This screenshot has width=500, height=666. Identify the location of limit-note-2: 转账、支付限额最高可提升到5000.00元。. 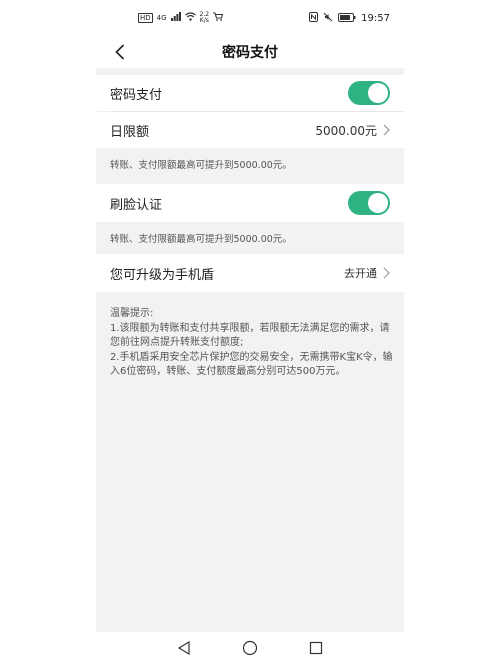
(201, 239).